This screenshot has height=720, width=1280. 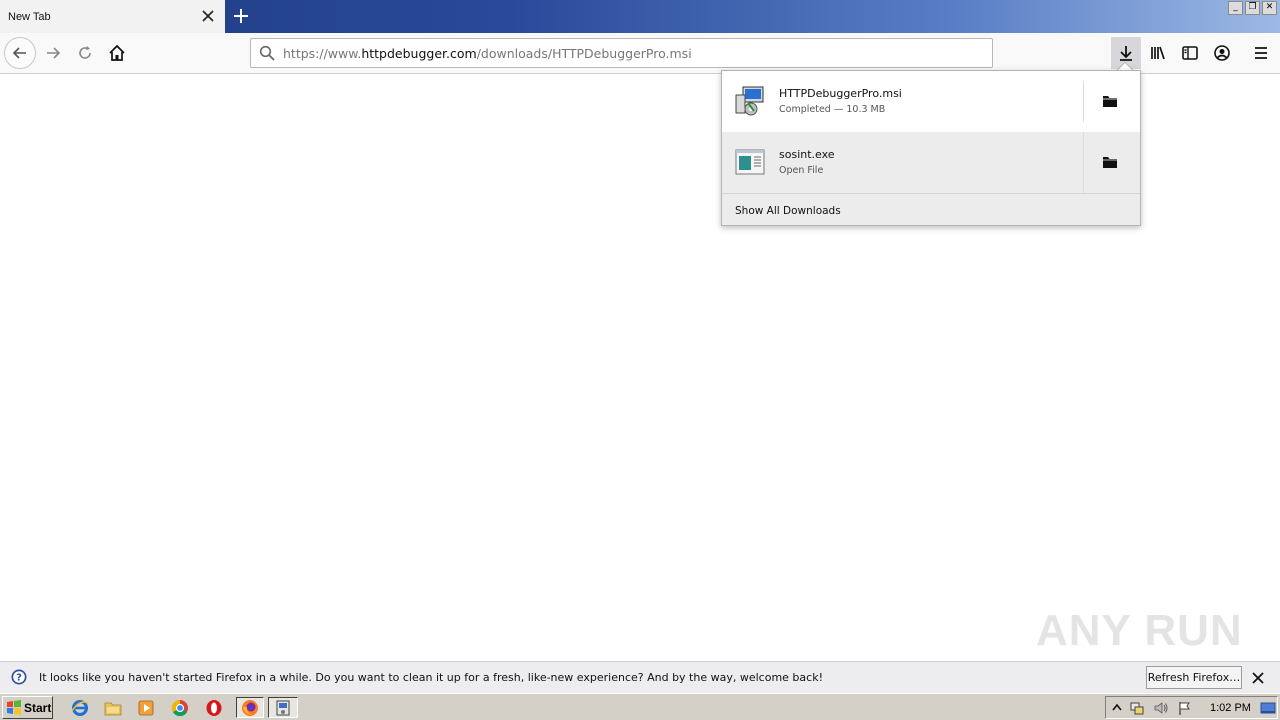 I want to click on title-bar: New Tab _ ❐ ✕, so click(x=640, y=16).